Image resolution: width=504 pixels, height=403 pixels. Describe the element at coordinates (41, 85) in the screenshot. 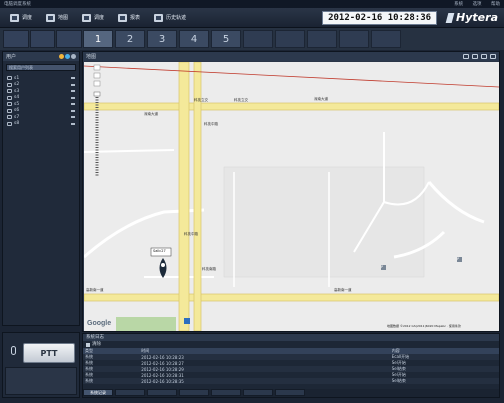

I see `user-list-item: s2` at that location.